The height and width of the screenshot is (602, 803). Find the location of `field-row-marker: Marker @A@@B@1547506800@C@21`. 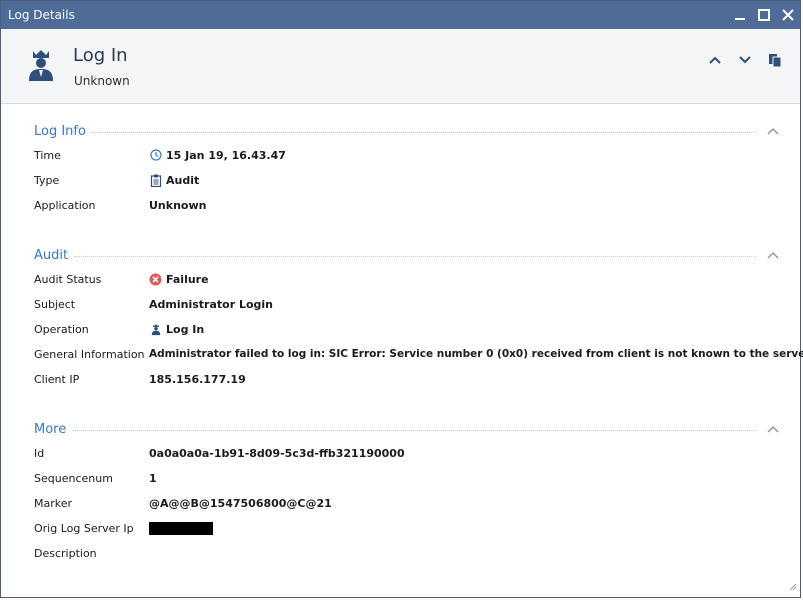

field-row-marker: Marker @A@@B@1547506800@C@21 is located at coordinates (183, 503).